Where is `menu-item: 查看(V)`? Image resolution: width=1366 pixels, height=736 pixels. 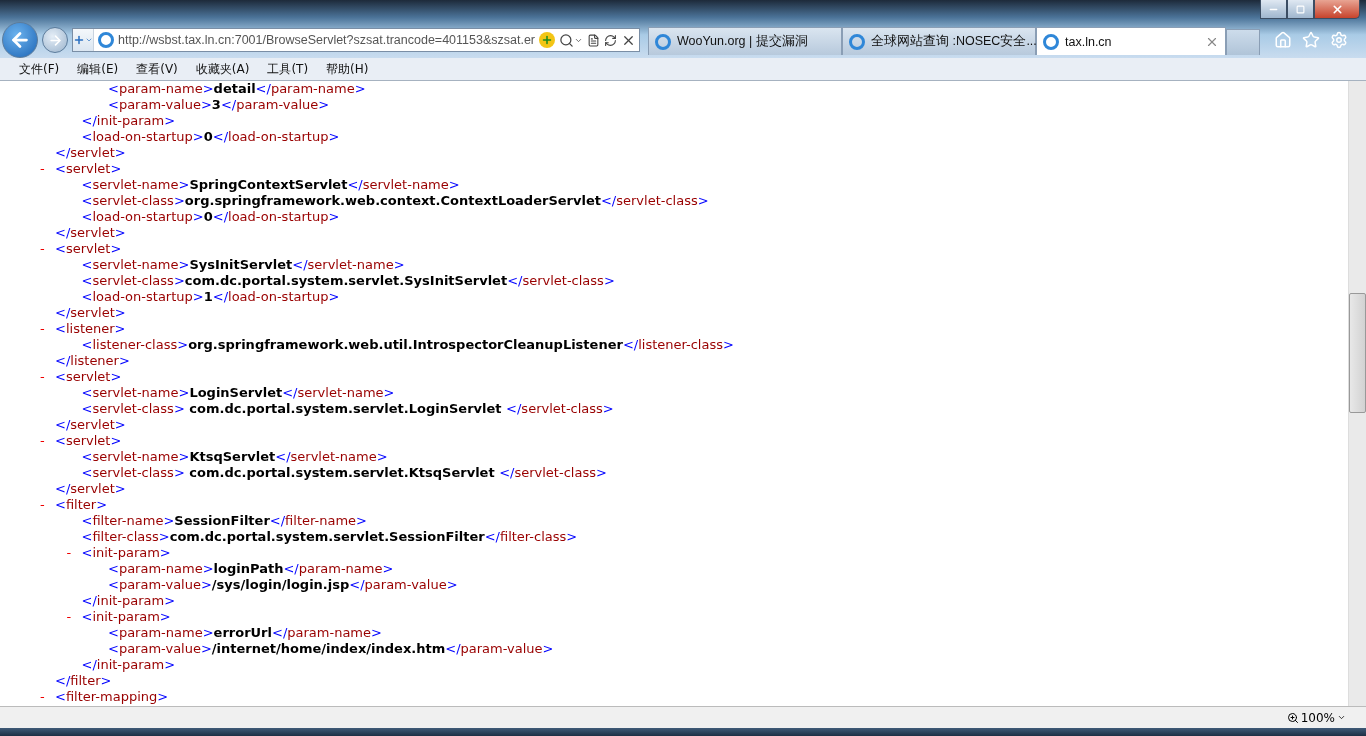
menu-item: 查看(V) is located at coordinates (157, 69).